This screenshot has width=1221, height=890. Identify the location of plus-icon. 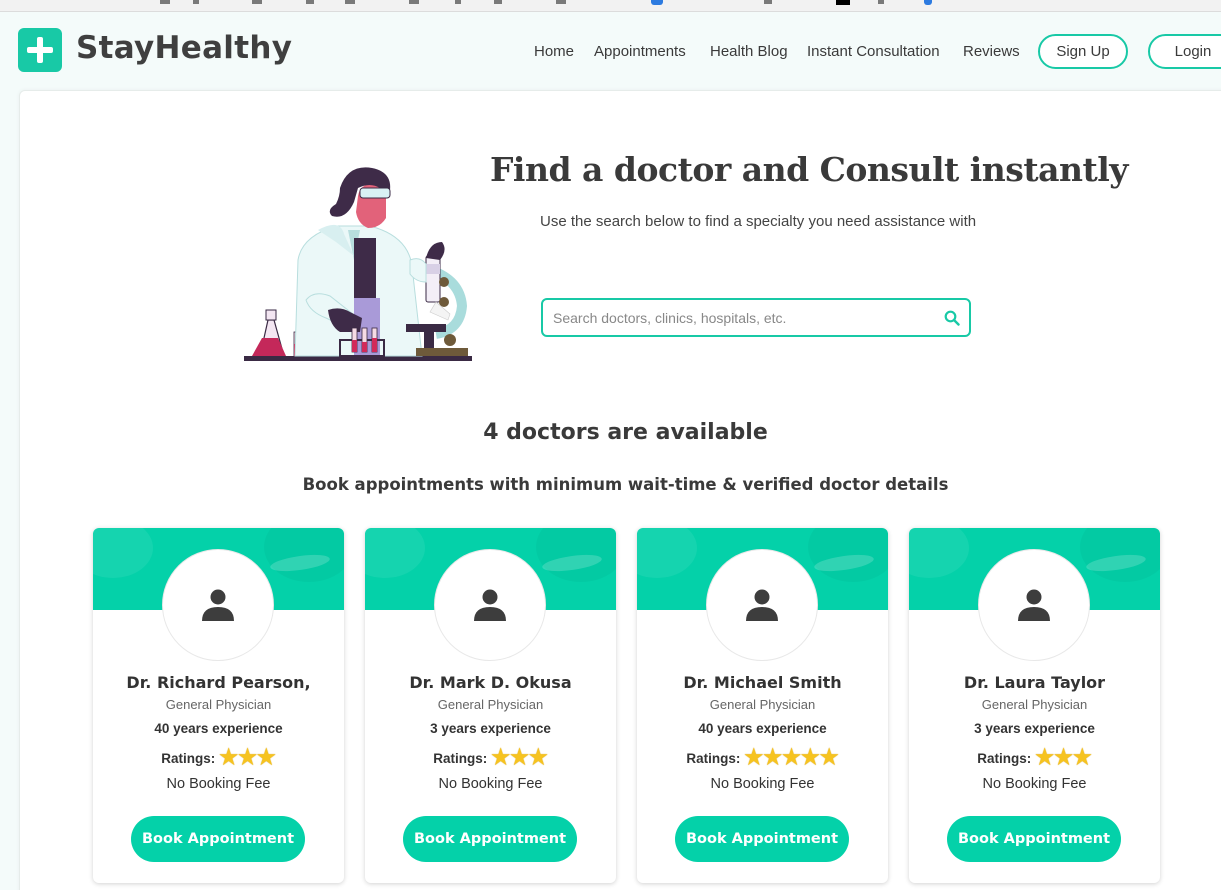
(40, 50).